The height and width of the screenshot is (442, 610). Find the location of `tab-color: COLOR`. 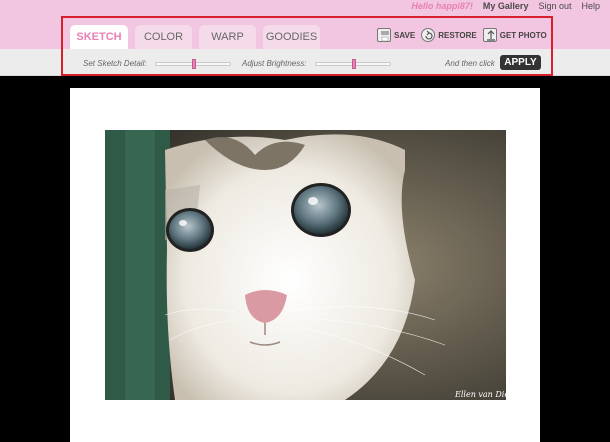

tab-color: COLOR is located at coordinates (163, 37).